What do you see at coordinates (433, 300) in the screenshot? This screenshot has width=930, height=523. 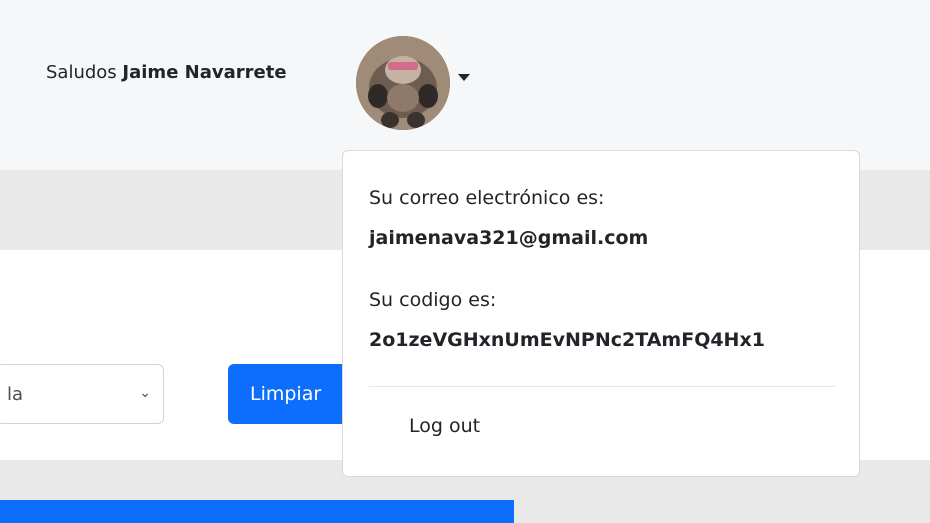 I see `code-label: Su codigo es:` at bounding box center [433, 300].